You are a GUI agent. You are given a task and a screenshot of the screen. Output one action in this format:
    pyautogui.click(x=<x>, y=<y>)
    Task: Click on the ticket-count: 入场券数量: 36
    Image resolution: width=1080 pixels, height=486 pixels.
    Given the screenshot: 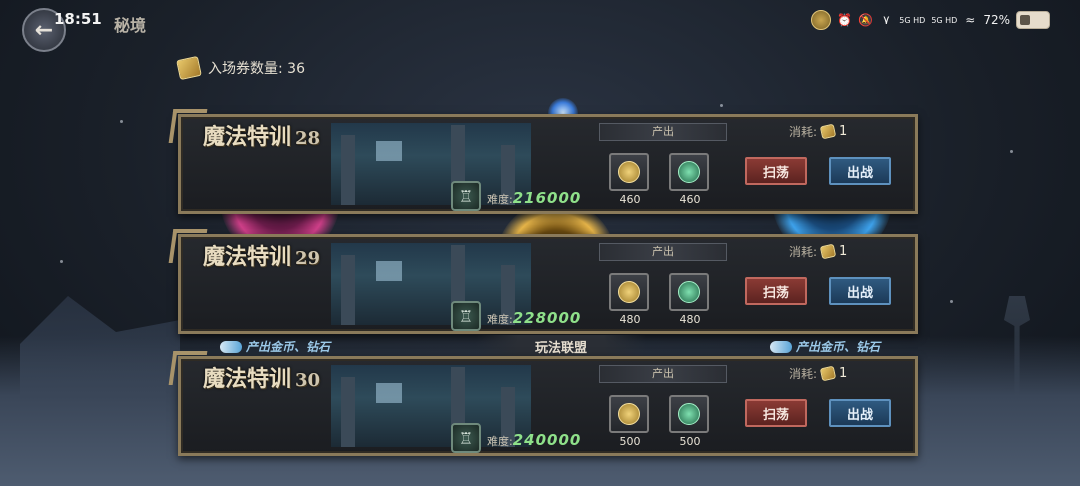 What is the action you would take?
    pyautogui.click(x=240, y=68)
    